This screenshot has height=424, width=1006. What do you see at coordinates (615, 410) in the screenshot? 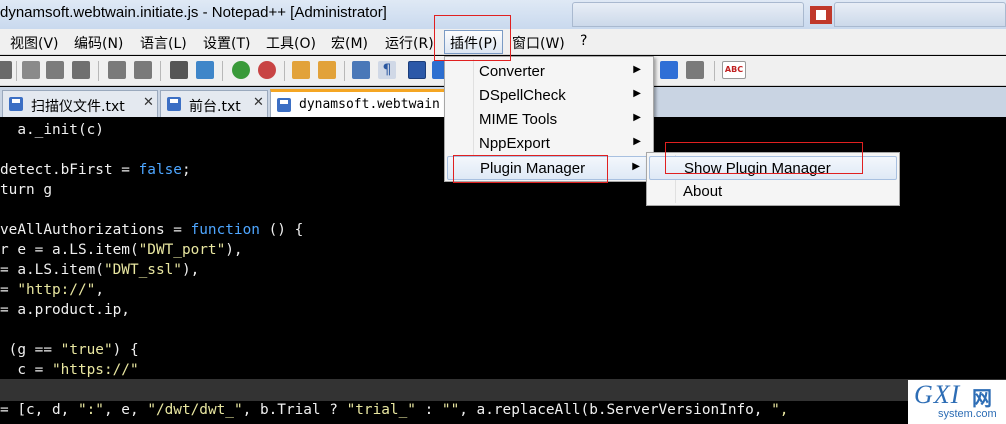
I see `code-text: , a.replaceAll(b.ServerVersionInfo,` at bounding box center [615, 410].